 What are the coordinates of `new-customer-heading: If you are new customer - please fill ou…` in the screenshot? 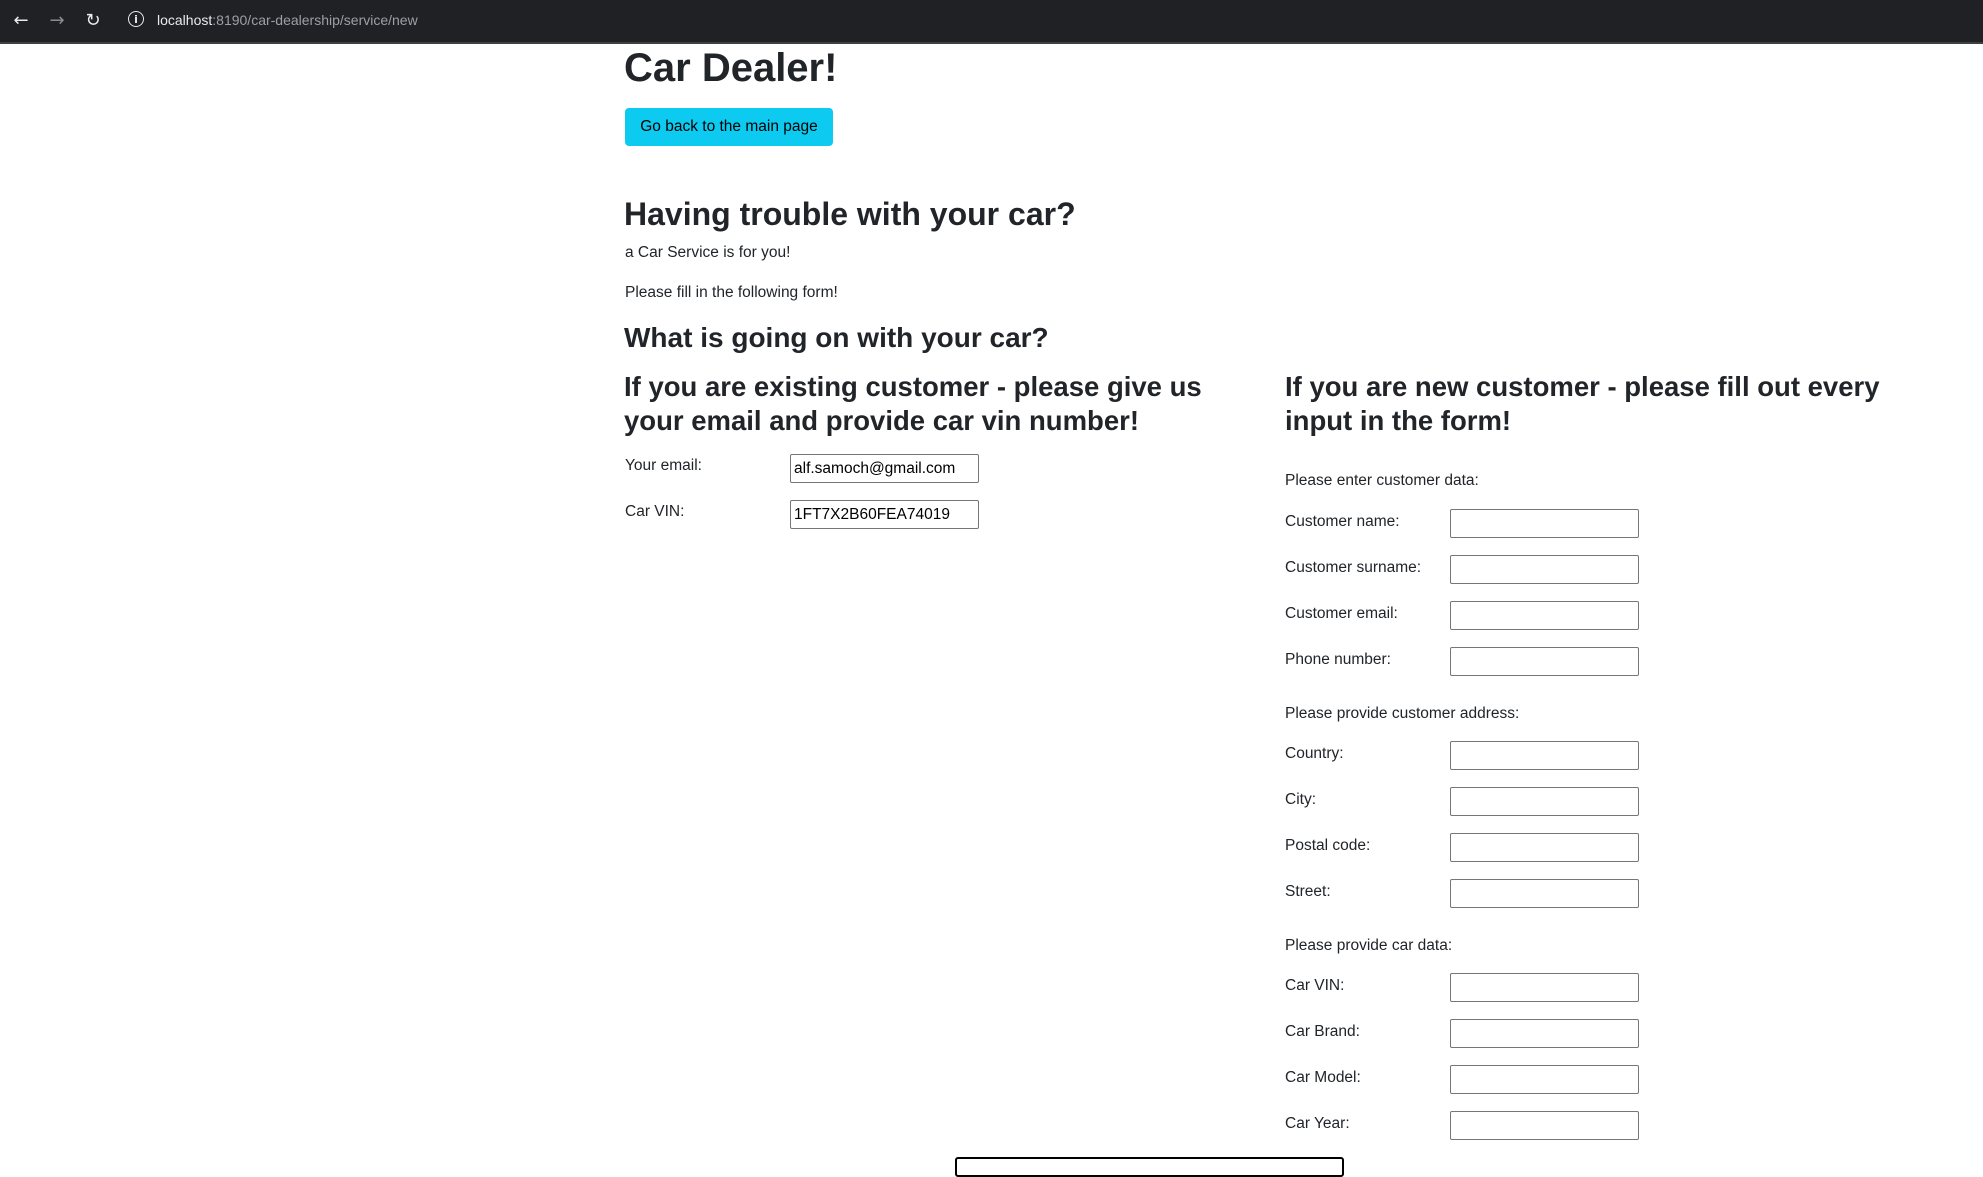 It's located at (1582, 403).